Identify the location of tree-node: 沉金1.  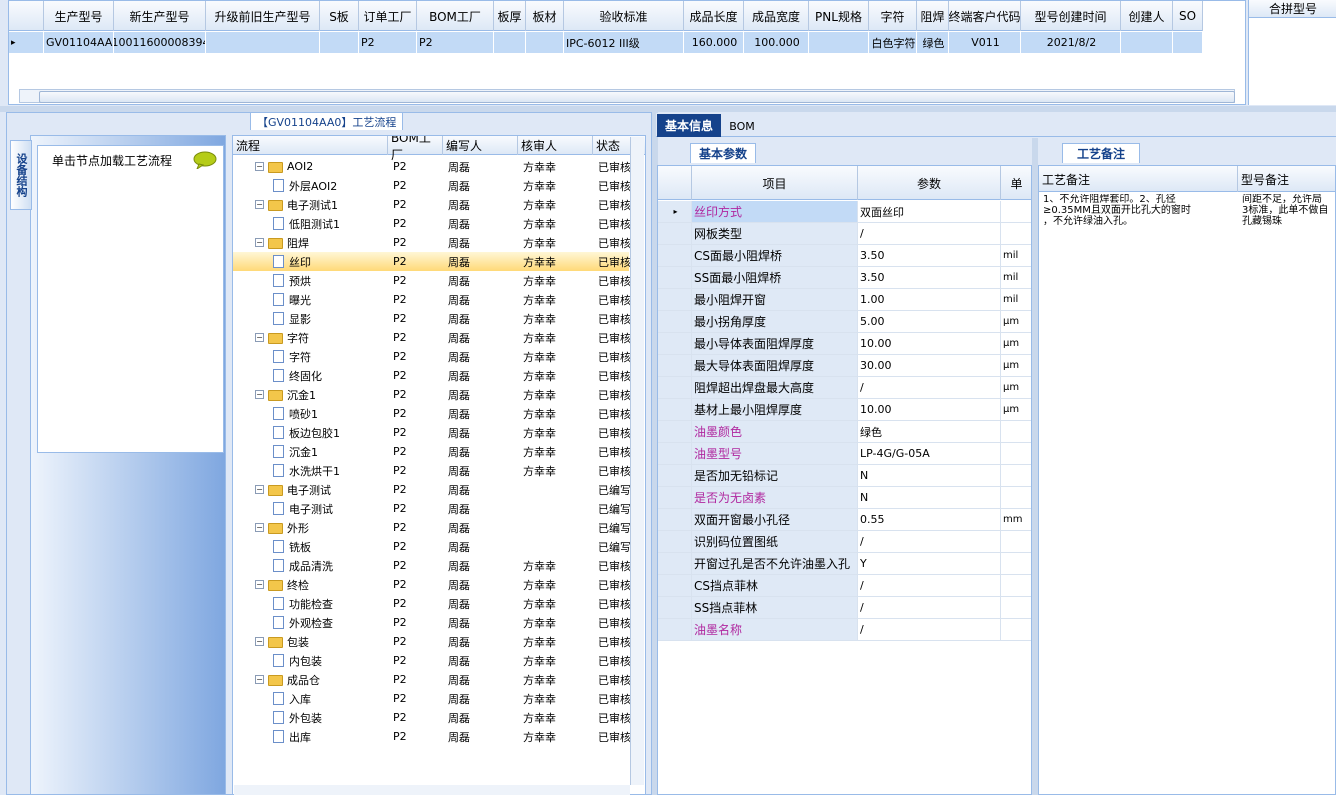
(330, 451).